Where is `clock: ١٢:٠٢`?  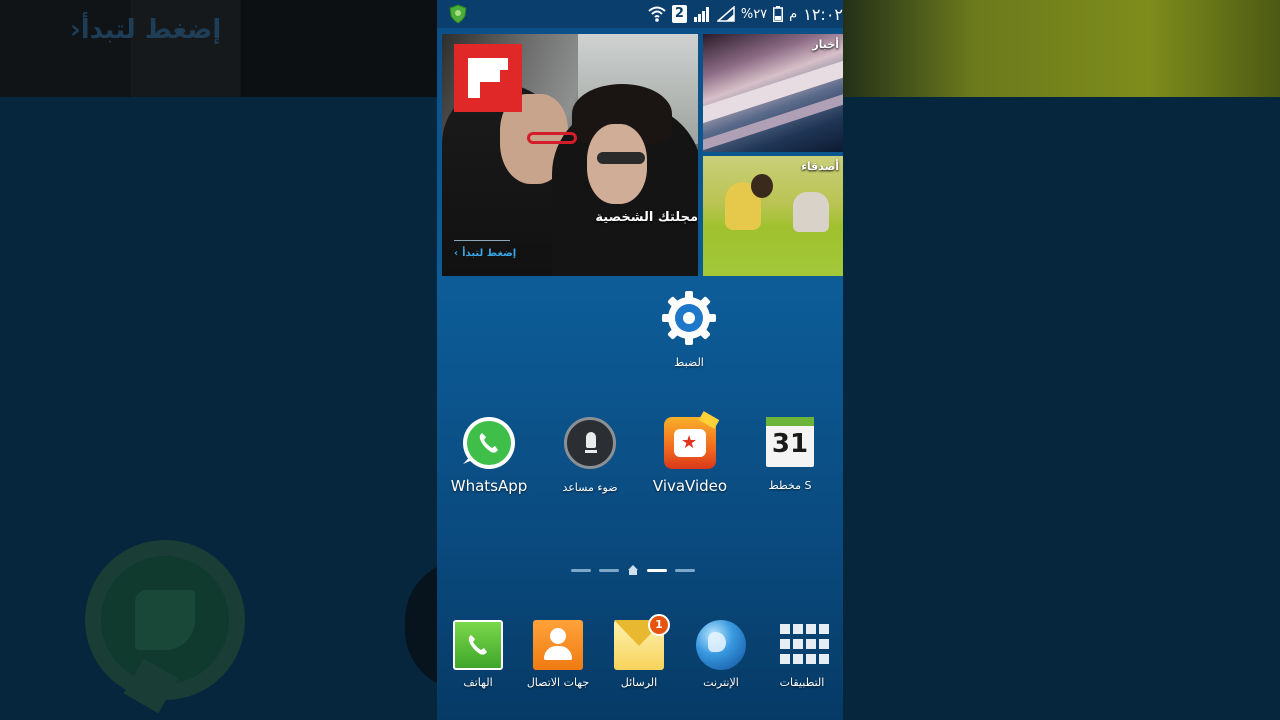 clock: ١٢:٠٢ is located at coordinates (823, 14).